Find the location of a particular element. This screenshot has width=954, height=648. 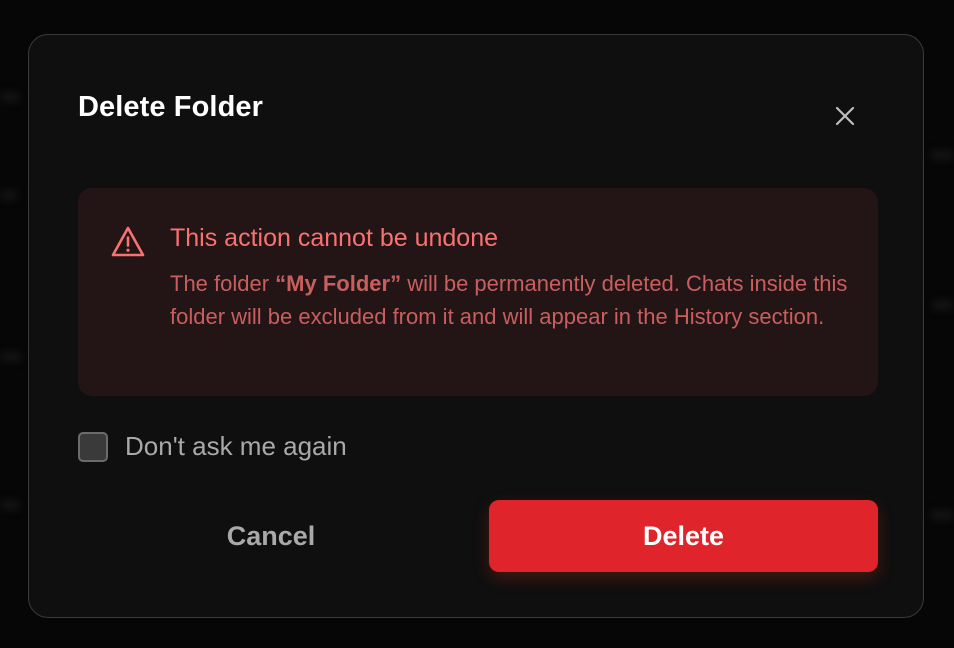

close-icon is located at coordinates (845, 116).